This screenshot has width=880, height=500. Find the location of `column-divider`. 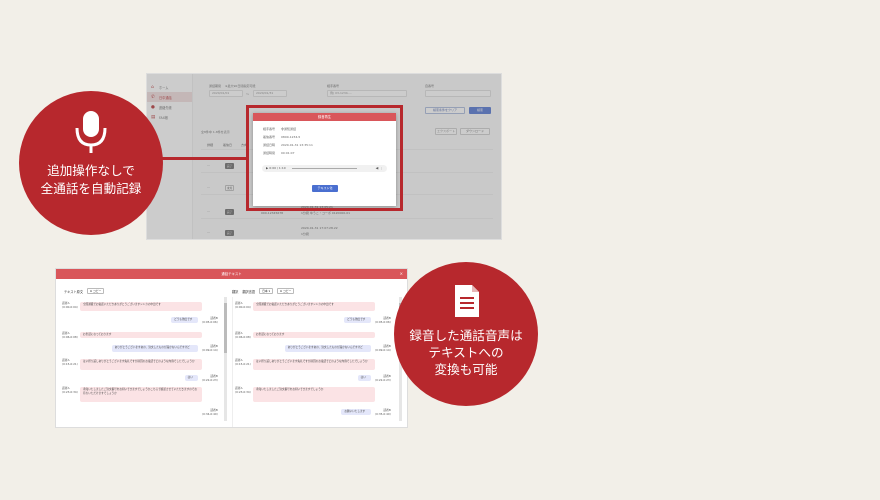

column-divider is located at coordinates (232, 362).